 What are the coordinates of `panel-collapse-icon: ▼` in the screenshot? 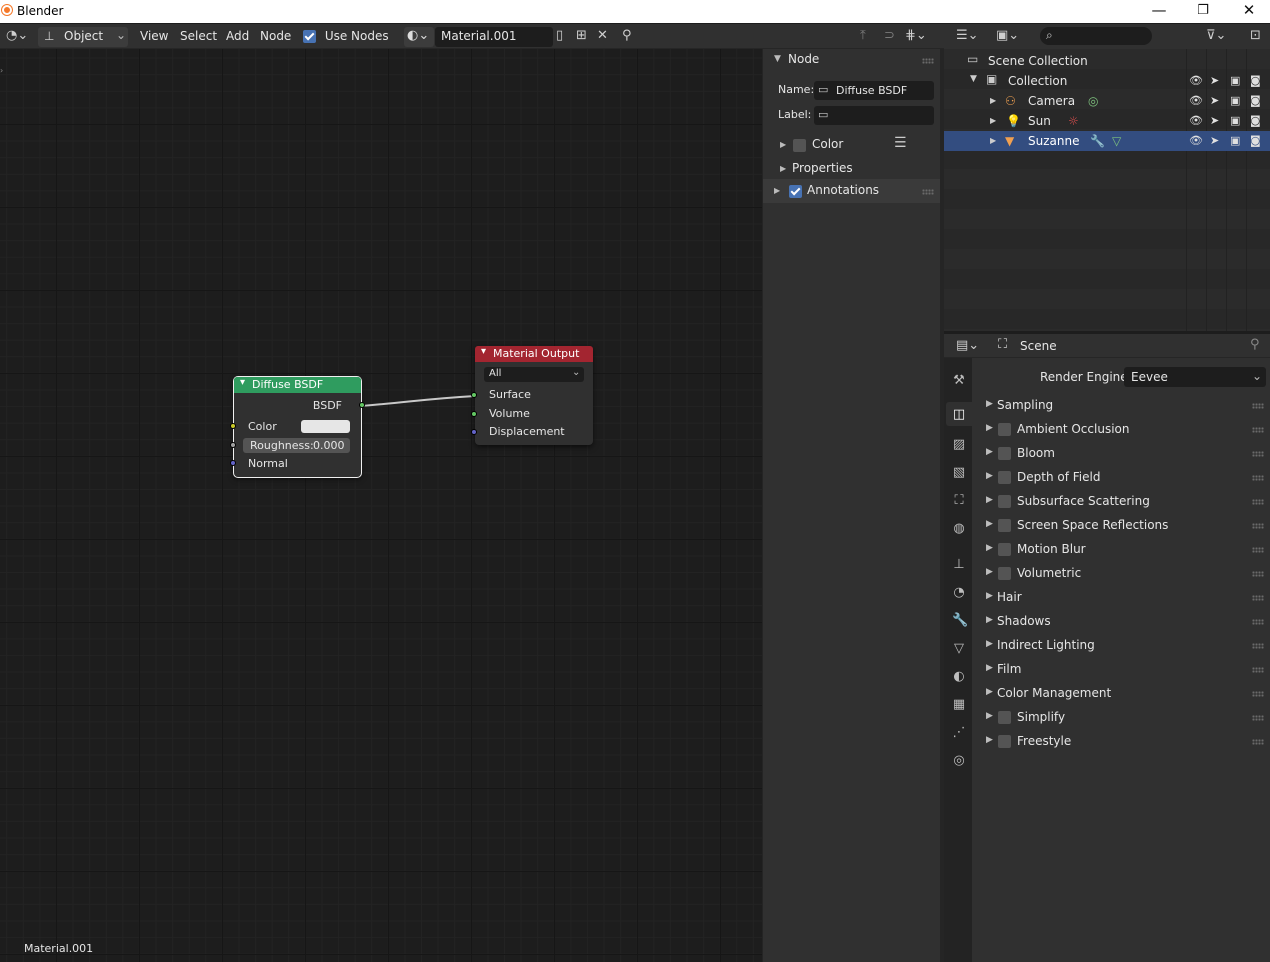 It's located at (777, 59).